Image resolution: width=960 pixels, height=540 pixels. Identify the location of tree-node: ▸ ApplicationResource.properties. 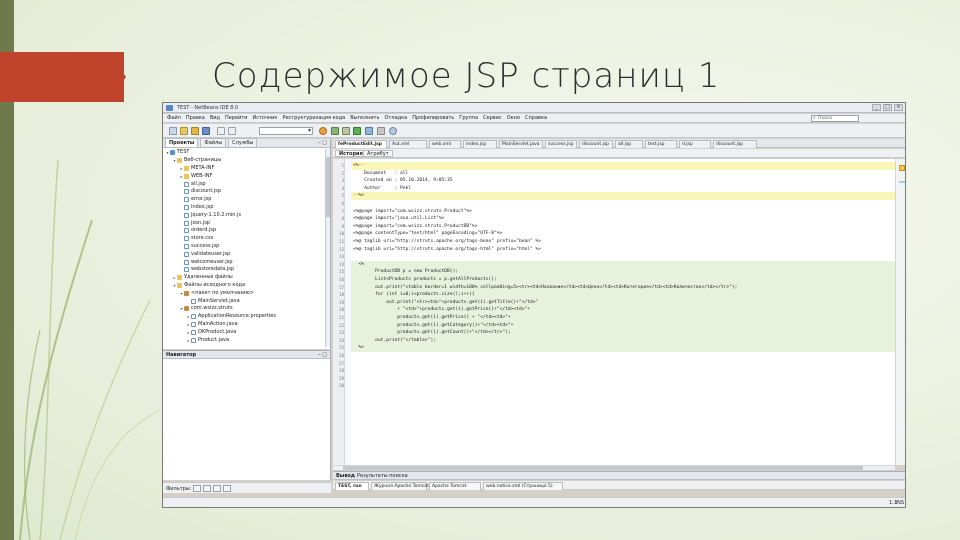
(247, 317).